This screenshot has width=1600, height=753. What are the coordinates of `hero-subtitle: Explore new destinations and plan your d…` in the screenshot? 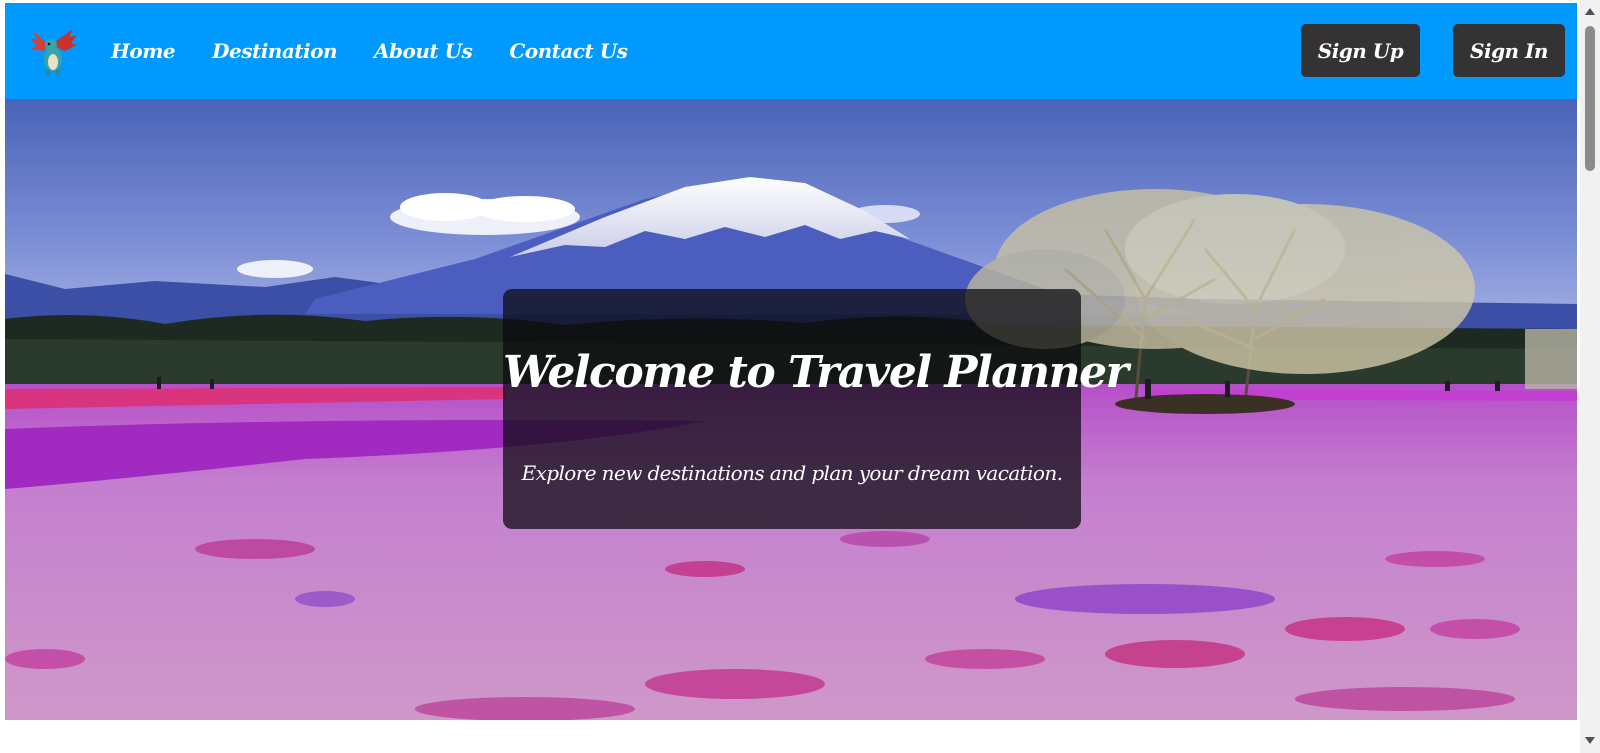 It's located at (792, 473).